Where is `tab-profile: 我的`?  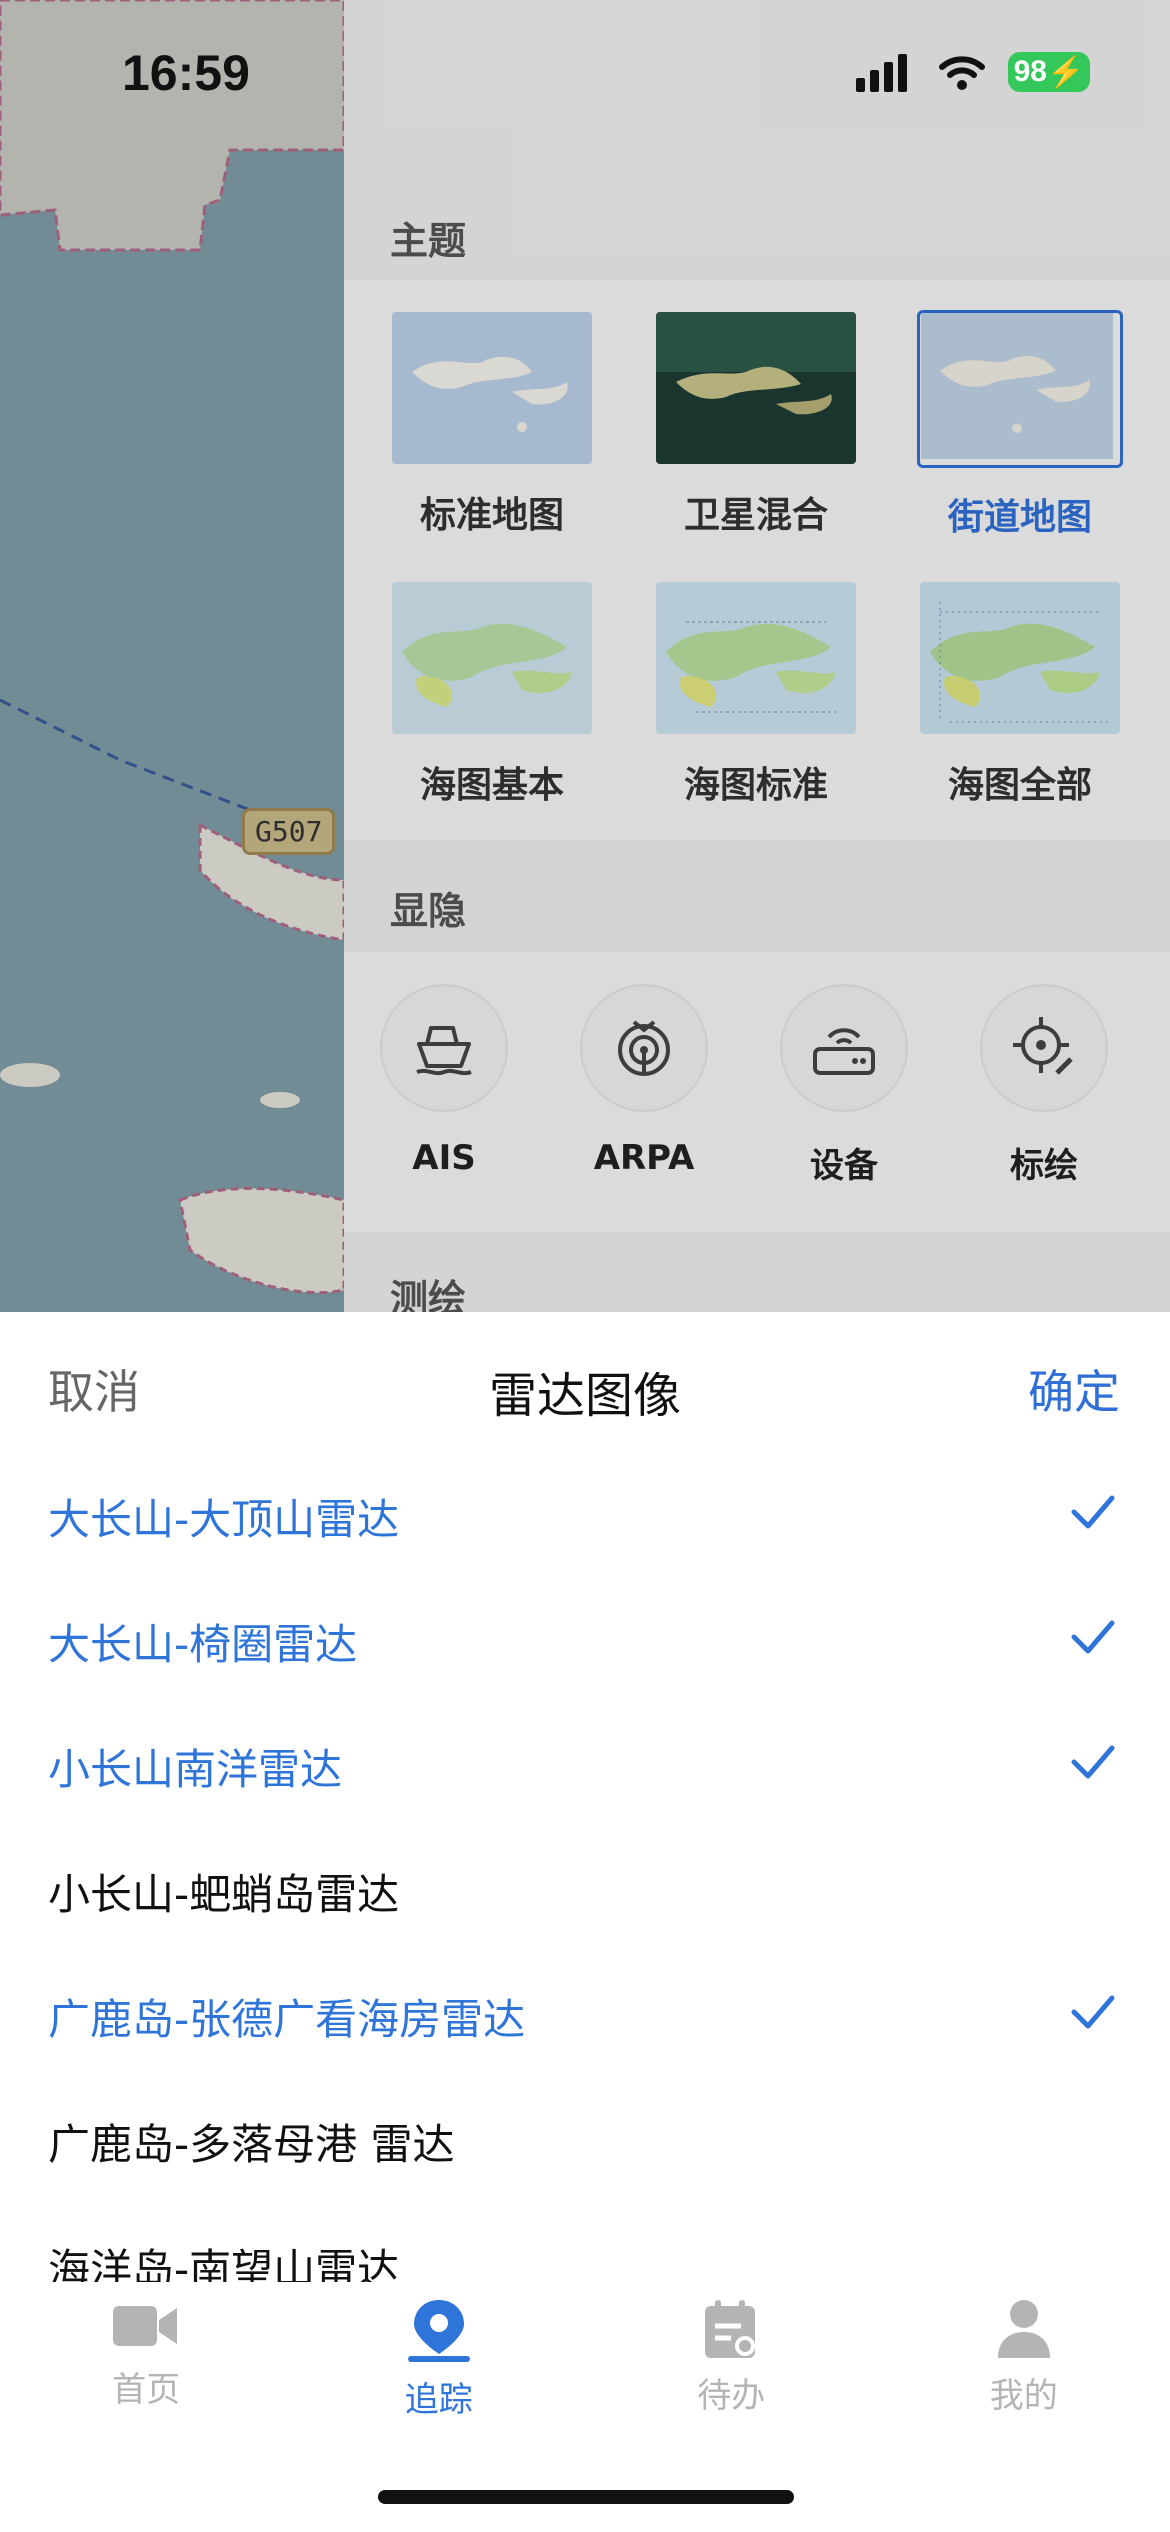 tab-profile: 我的 is located at coordinates (1024, 2359).